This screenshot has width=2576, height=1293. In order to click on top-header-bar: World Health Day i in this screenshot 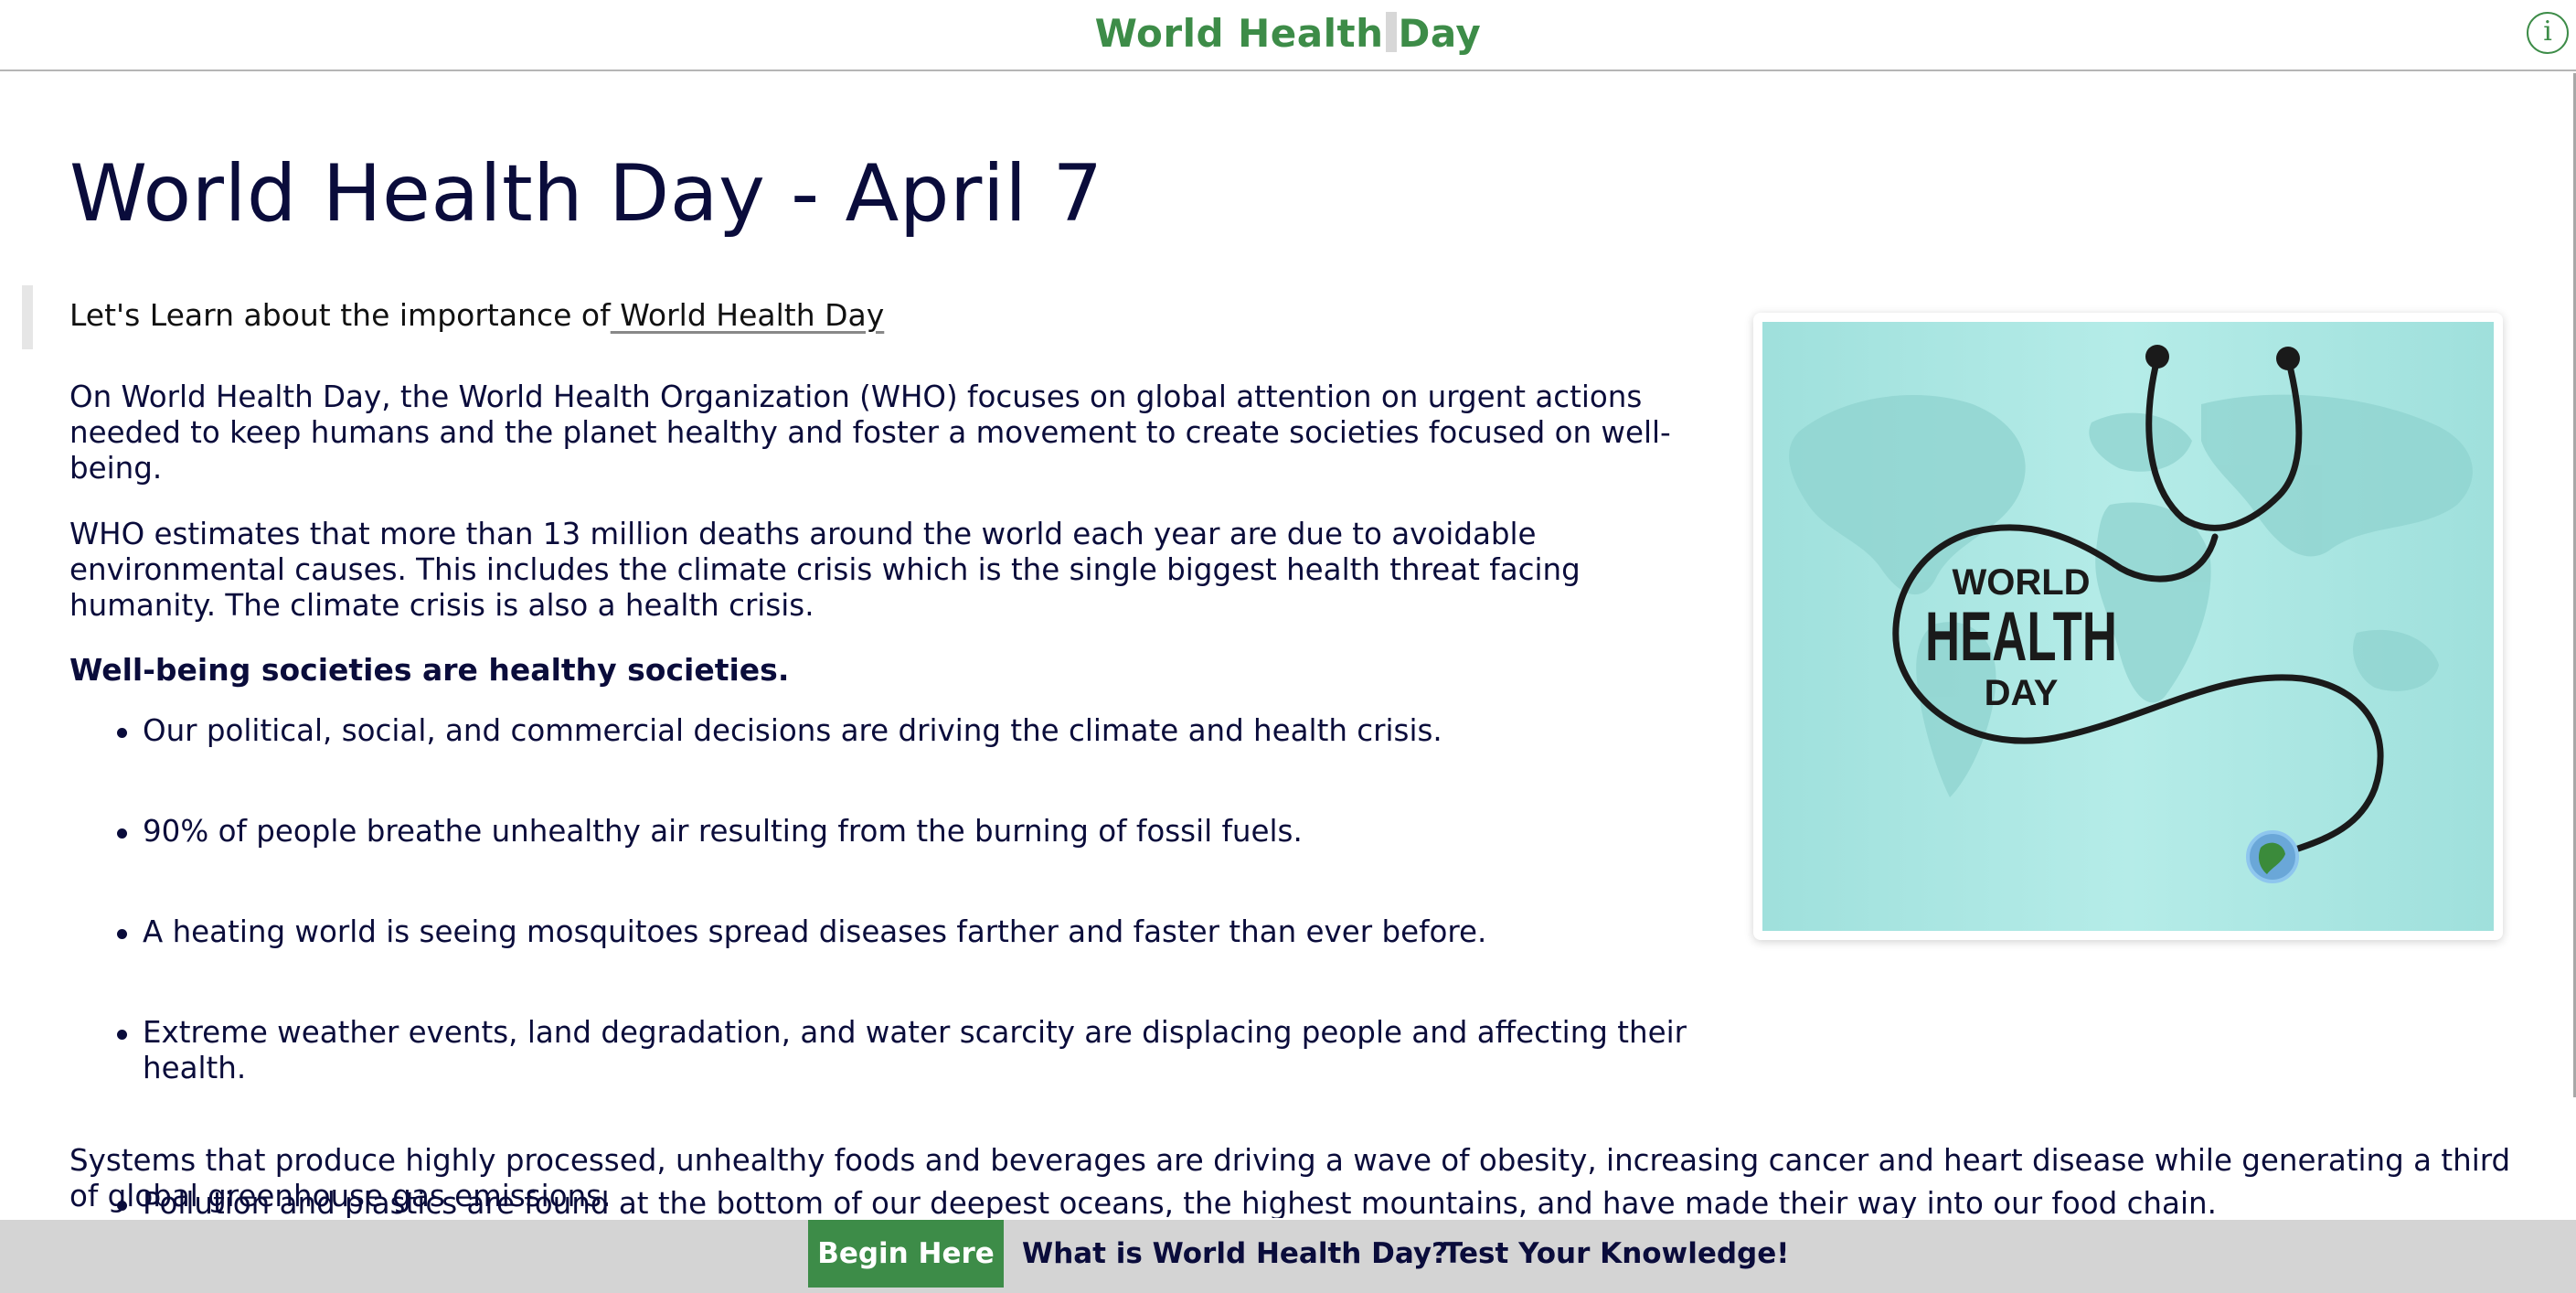, I will do `click(1288, 35)`.